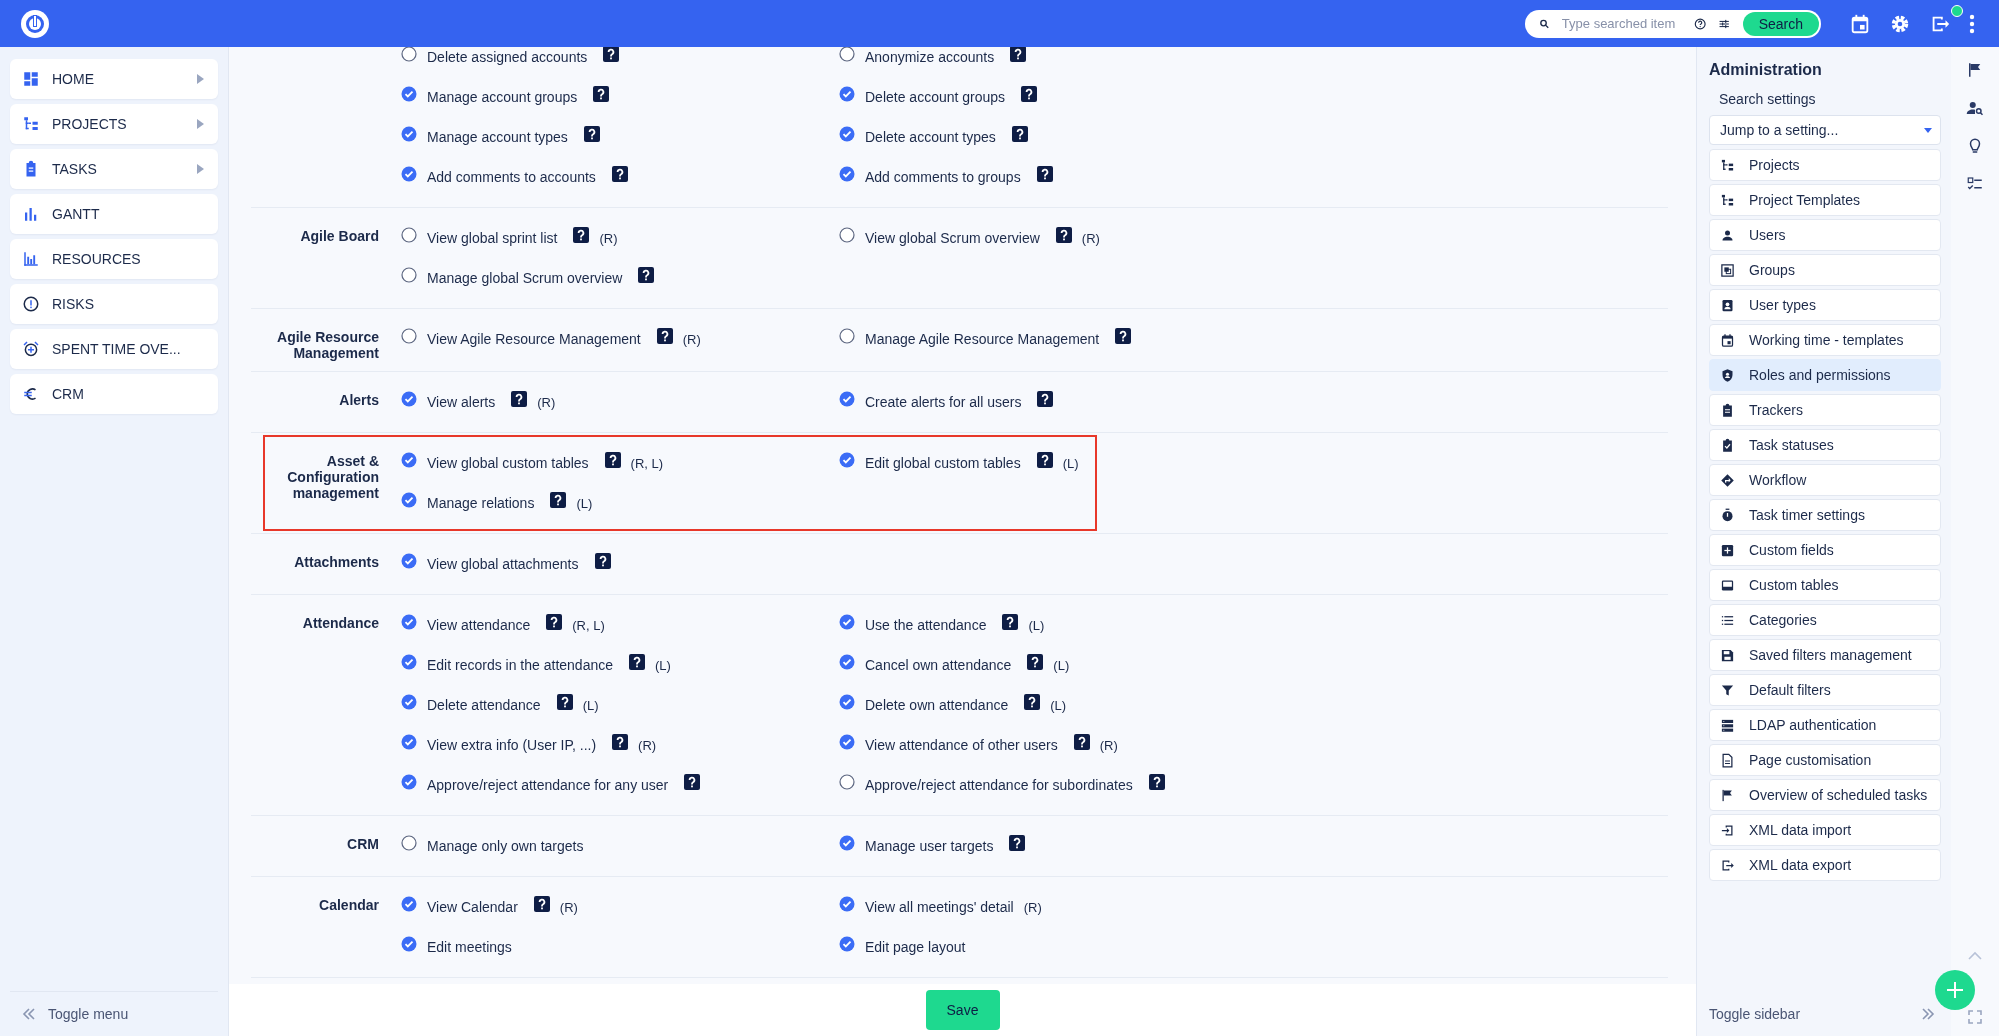  What do you see at coordinates (1825, 445) in the screenshot?
I see `settings-item: Task statuses` at bounding box center [1825, 445].